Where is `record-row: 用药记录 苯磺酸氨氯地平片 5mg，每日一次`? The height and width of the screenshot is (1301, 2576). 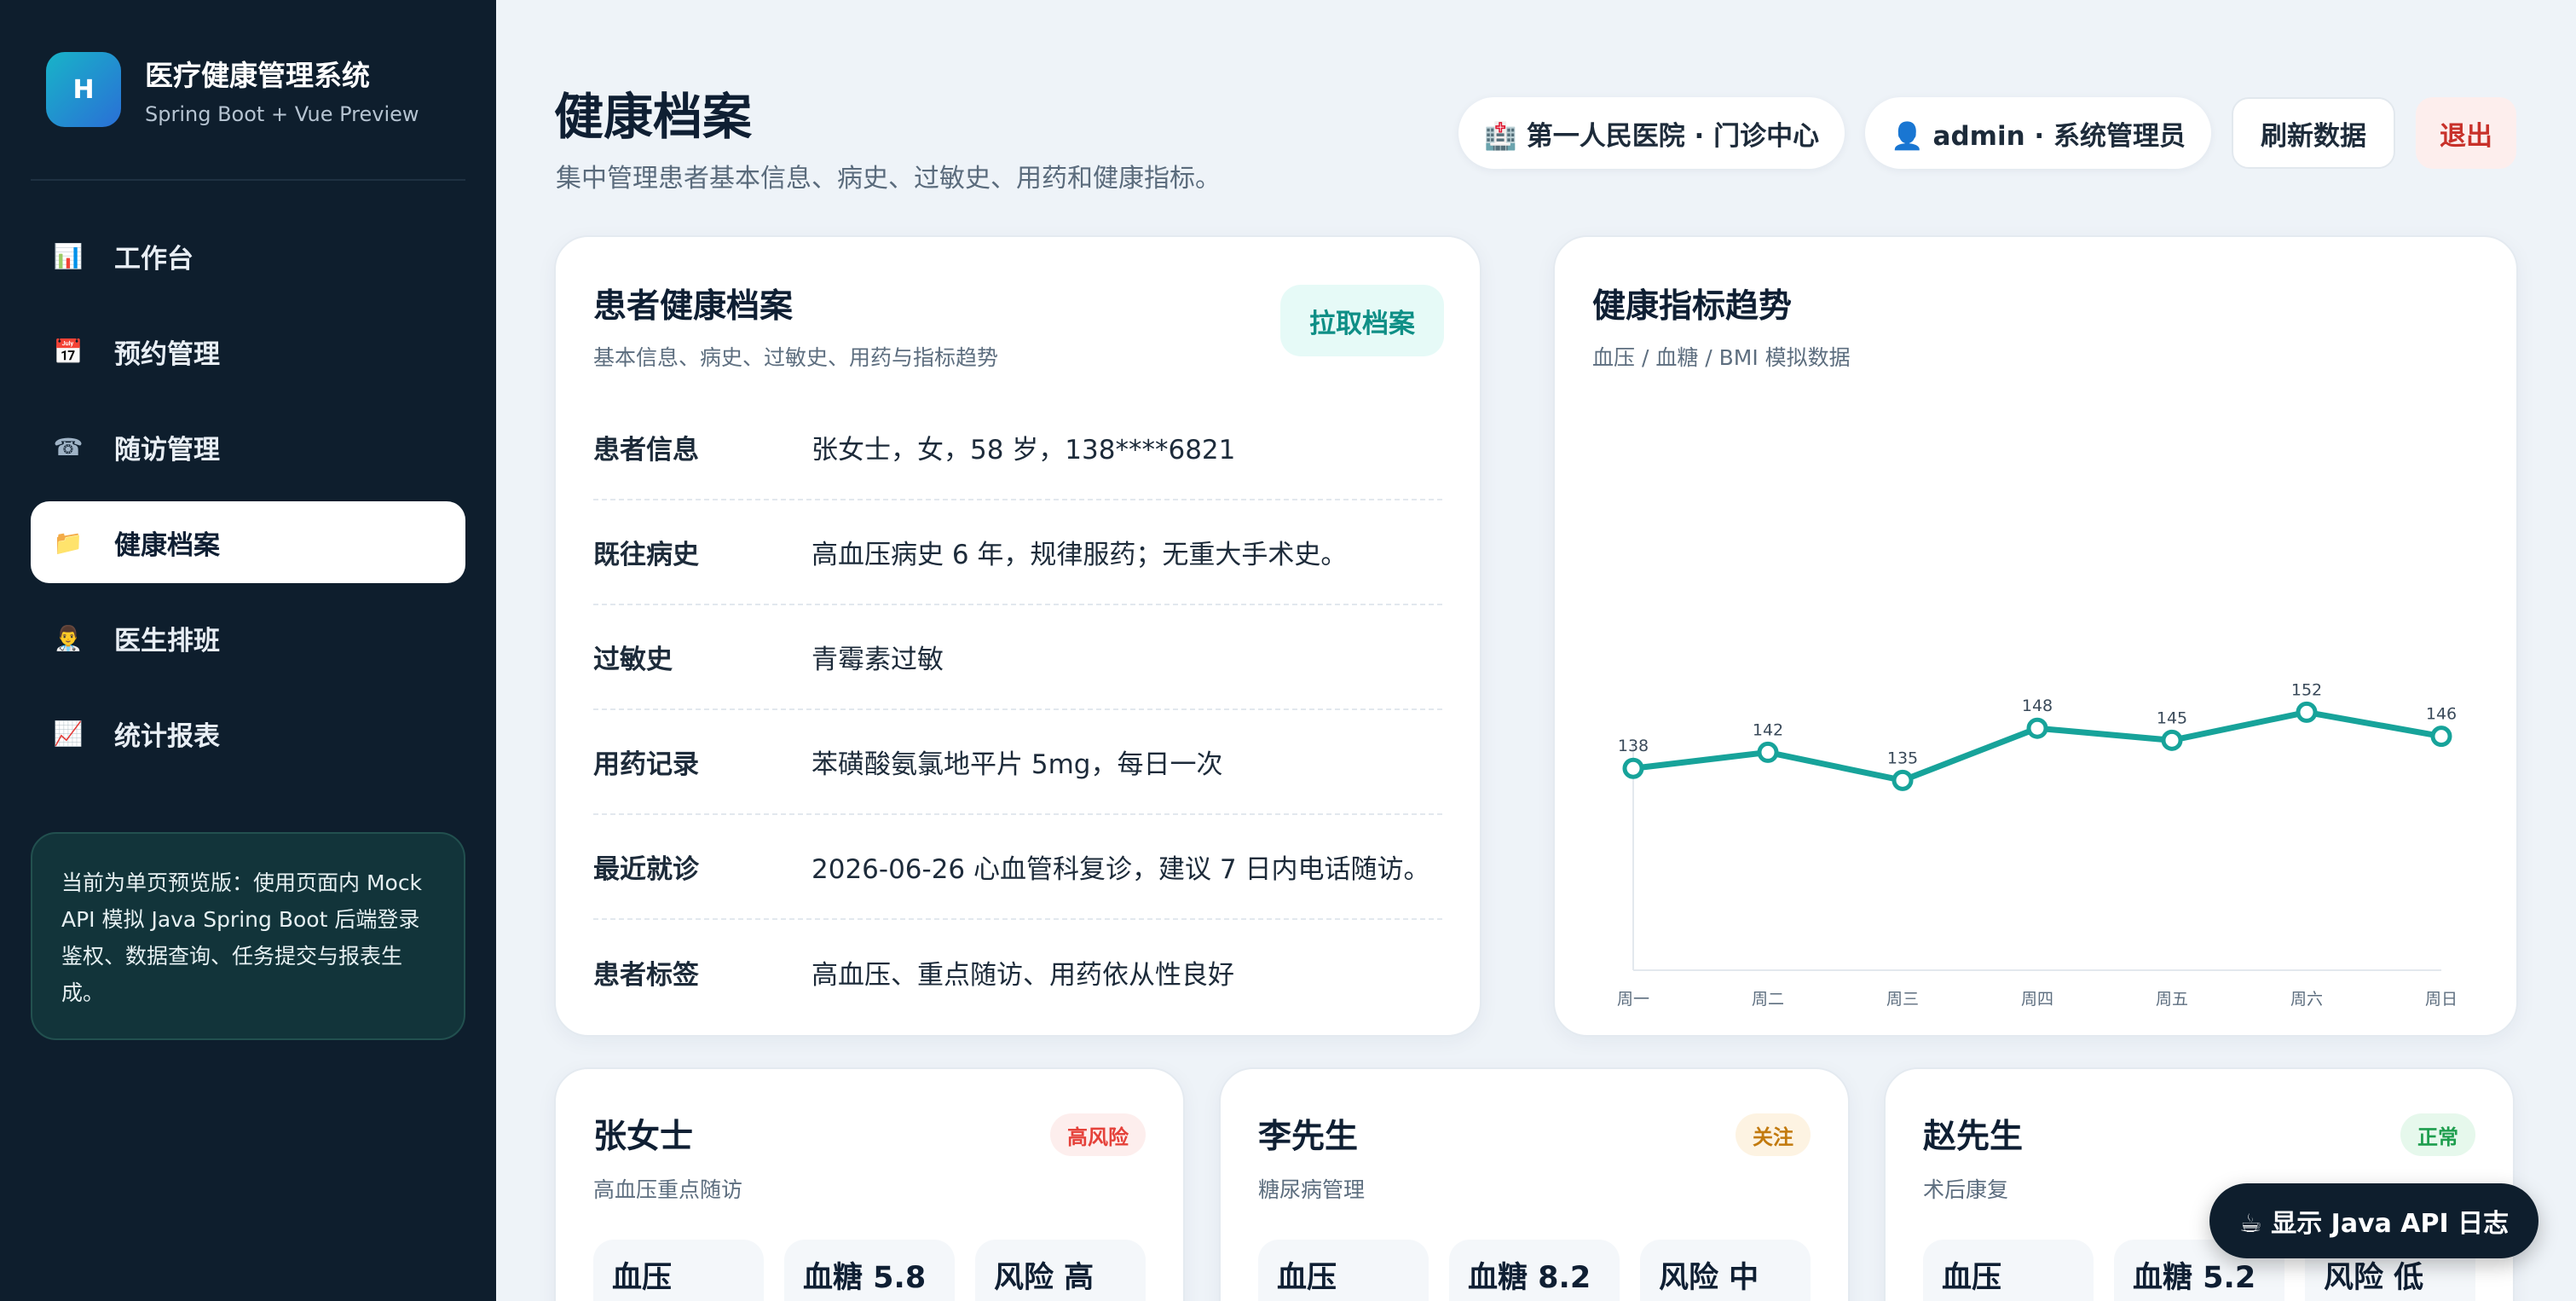 record-row: 用药记录 苯磺酸氨氯地平片 5mg，每日一次 is located at coordinates (1017, 762).